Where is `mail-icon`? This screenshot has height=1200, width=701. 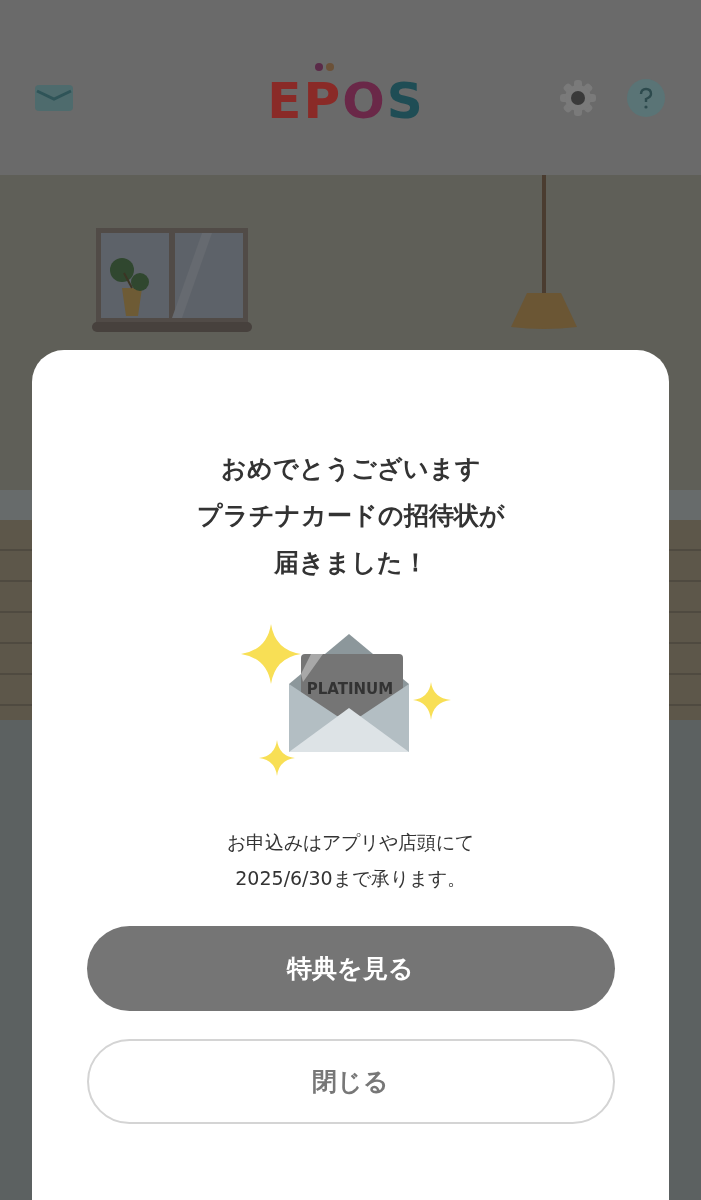
mail-icon is located at coordinates (54, 97).